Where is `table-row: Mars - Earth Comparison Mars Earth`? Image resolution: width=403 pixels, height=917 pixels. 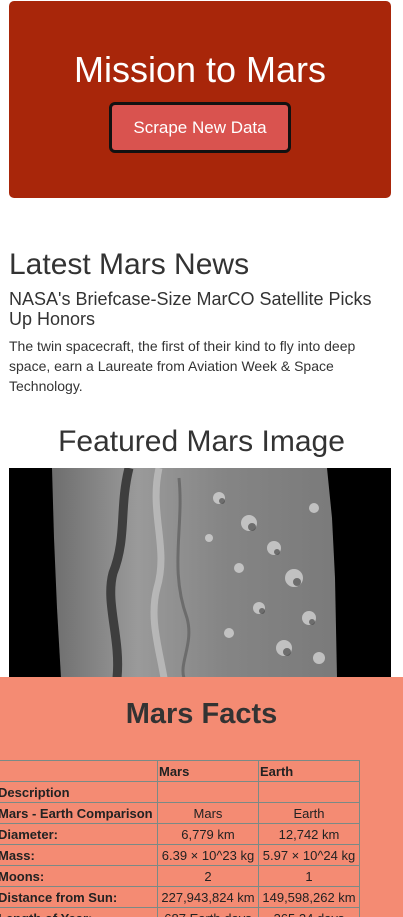
table-row: Mars - Earth Comparison Mars Earth is located at coordinates (180, 813).